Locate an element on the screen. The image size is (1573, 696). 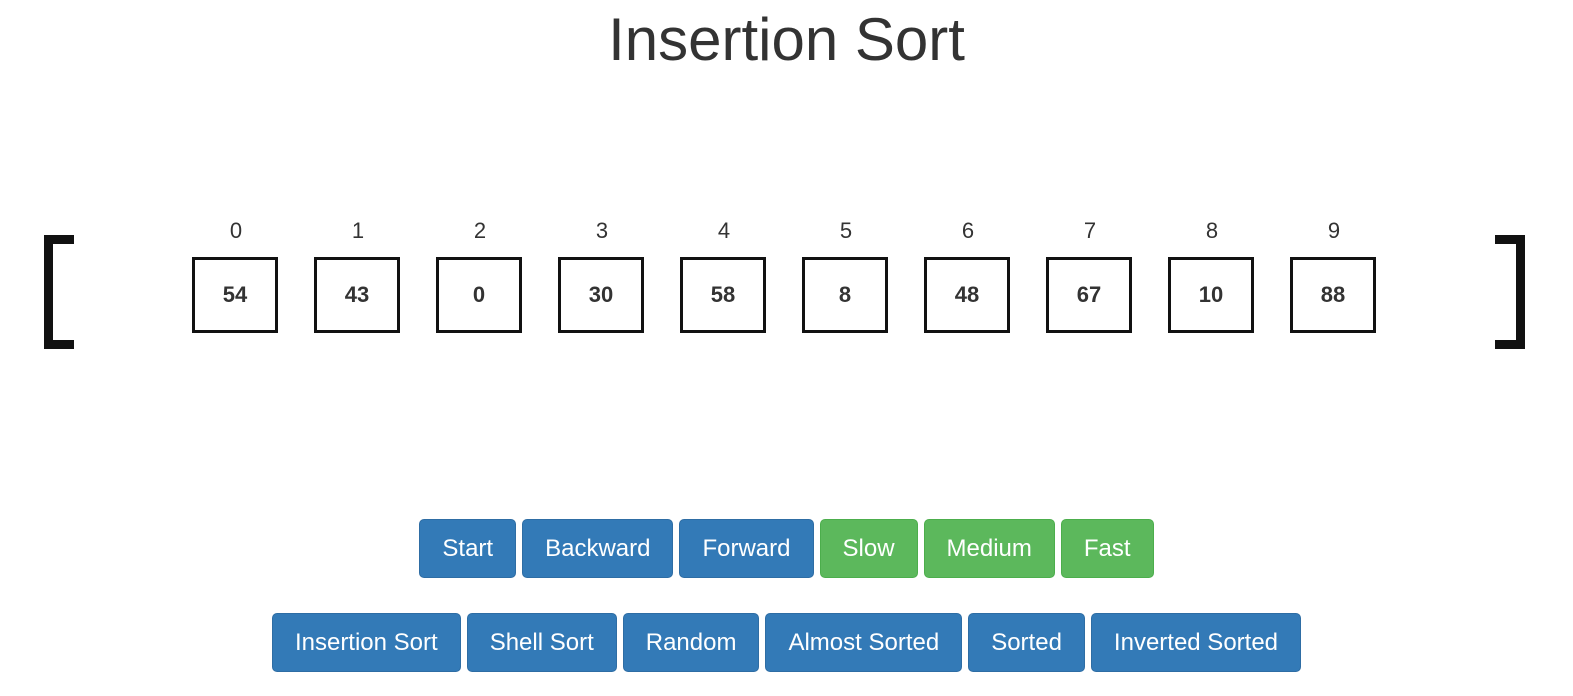
array-value: 58 is located at coordinates (723, 295).